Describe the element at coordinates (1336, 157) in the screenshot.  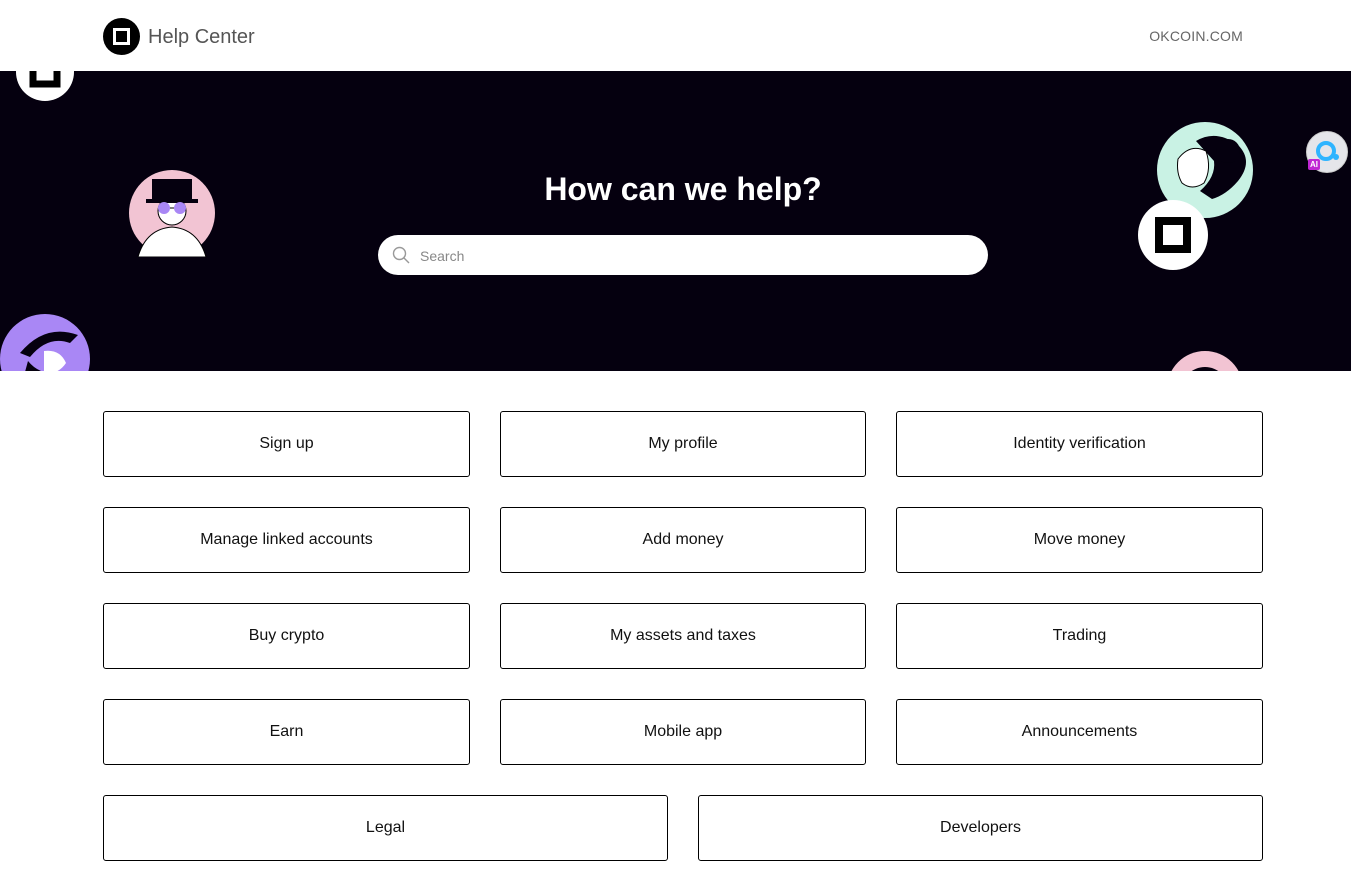
I see `assistant-dot-icon` at that location.